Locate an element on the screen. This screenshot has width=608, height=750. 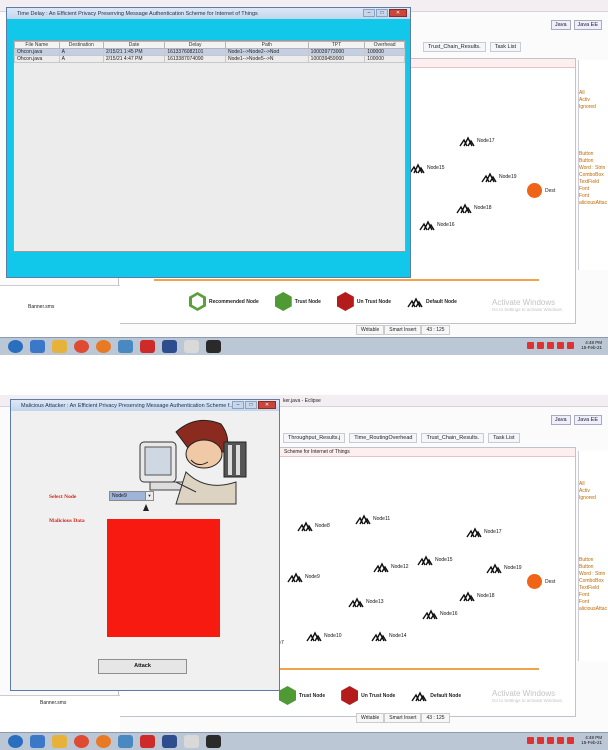
cell: 1613376082101 is located at coordinates (195, 52).